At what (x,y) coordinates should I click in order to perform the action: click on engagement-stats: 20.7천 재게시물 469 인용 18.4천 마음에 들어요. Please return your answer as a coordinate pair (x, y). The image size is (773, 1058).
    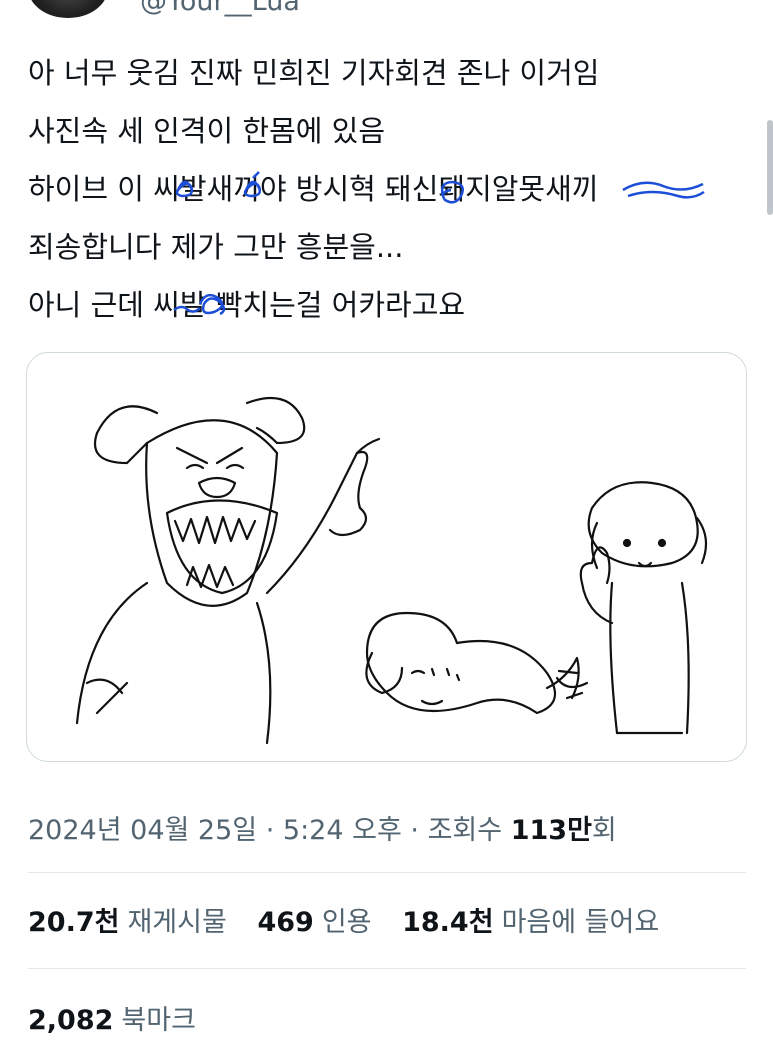
    Looking at the image, I should click on (354, 919).